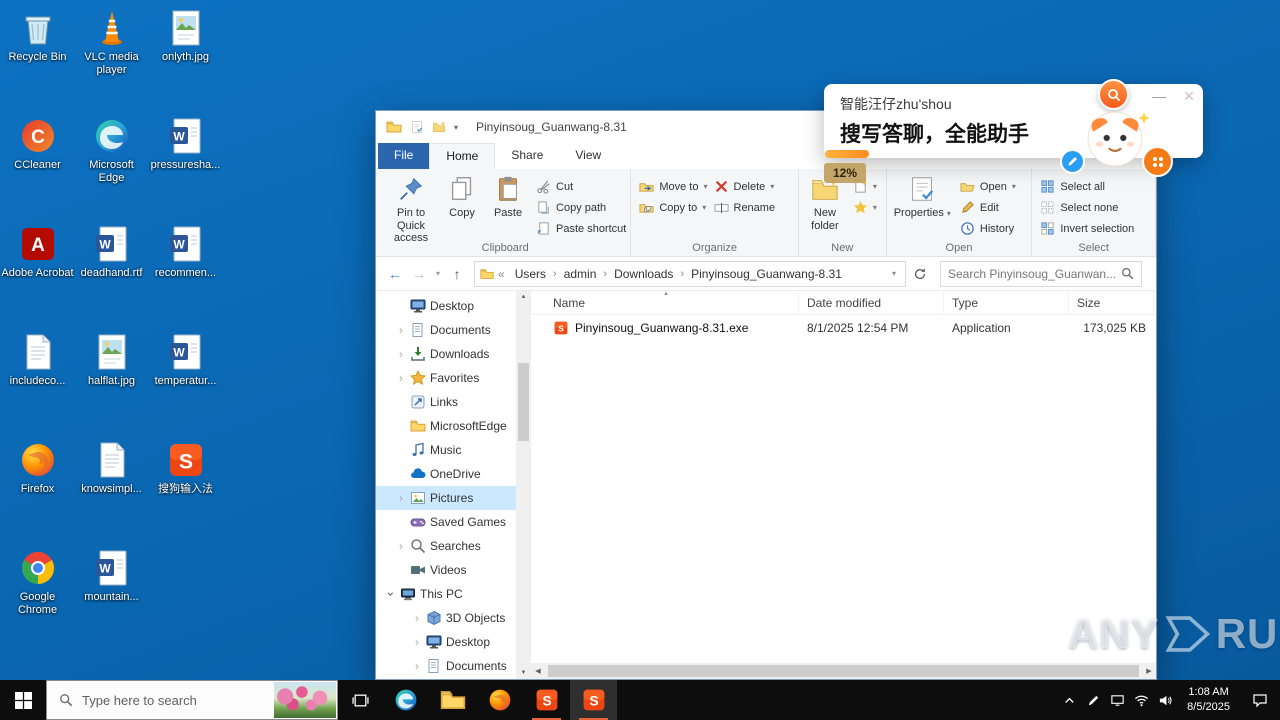  Describe the element at coordinates (111, 41) in the screenshot. I see `desktop-icon-vlc-media-player: VLC media player` at that location.